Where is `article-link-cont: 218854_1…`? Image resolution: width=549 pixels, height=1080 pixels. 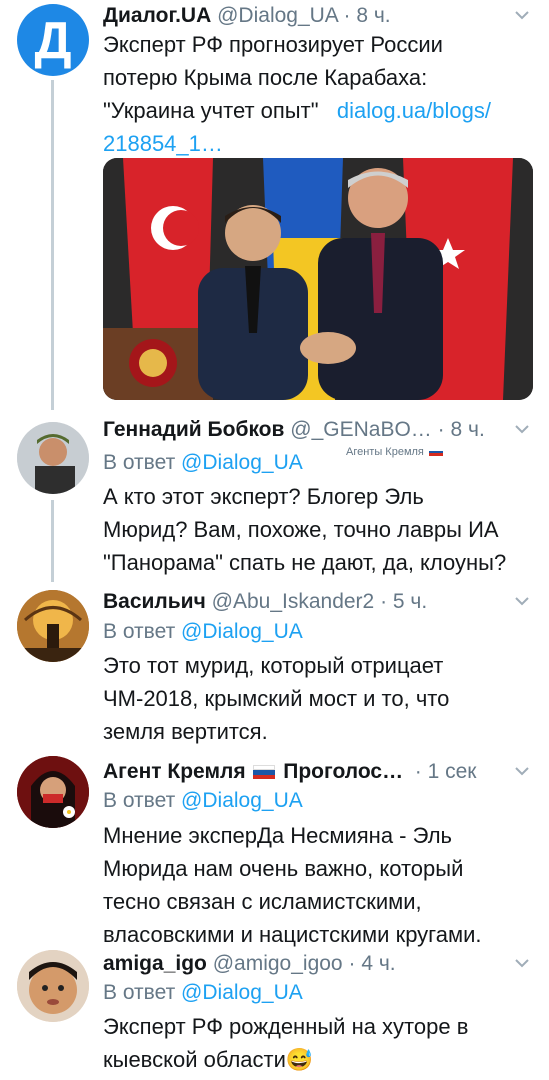 article-link-cont: 218854_1… is located at coordinates (318, 143).